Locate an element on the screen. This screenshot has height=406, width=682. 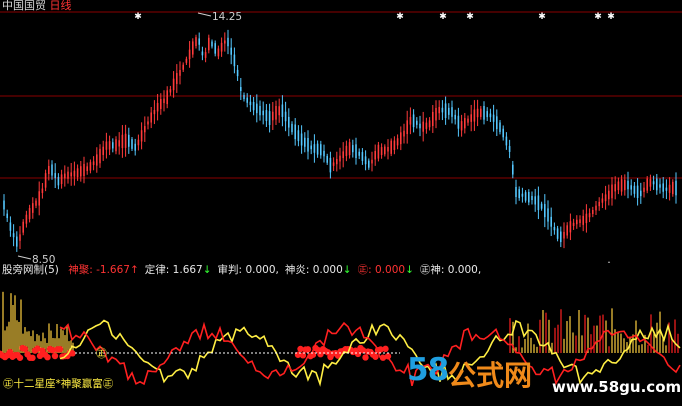
indicator-title-bottom: ㊣十二星座*神聚赢富㊣ is located at coordinates (58, 384).